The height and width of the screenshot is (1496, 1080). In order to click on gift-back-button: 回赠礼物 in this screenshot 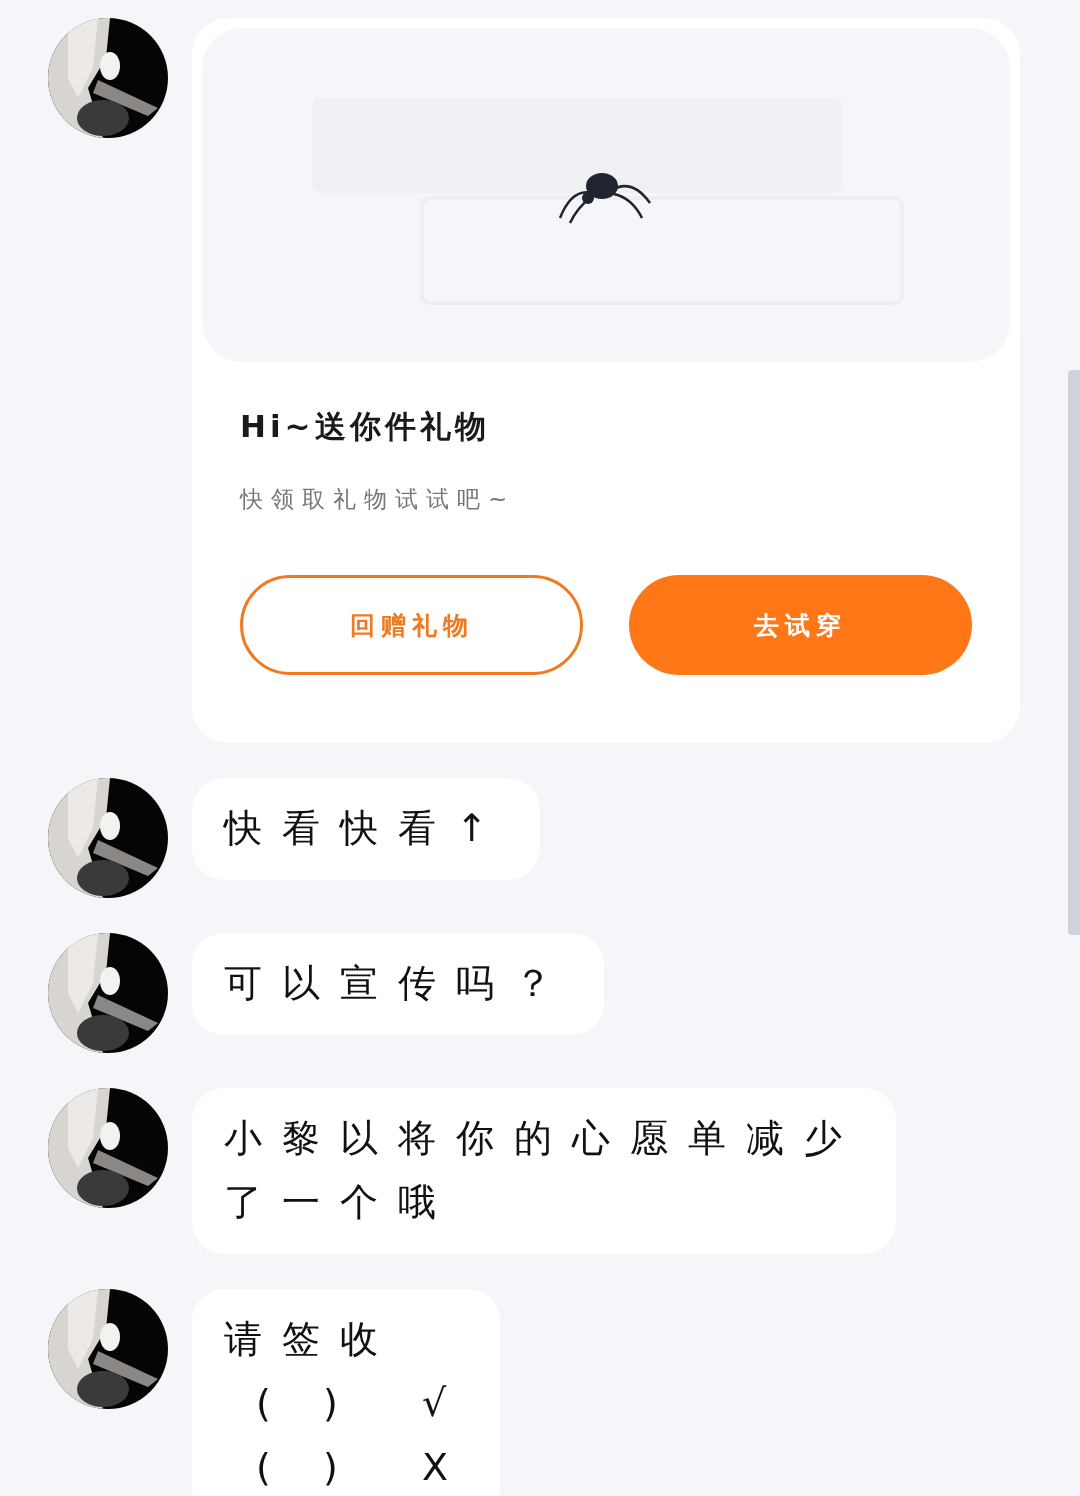, I will do `click(411, 625)`.